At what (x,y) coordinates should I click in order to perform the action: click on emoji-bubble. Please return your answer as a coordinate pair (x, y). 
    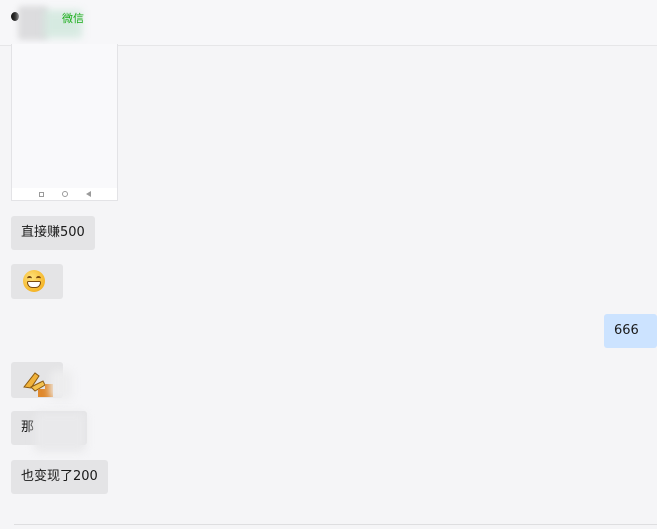
    Looking at the image, I should click on (37, 281).